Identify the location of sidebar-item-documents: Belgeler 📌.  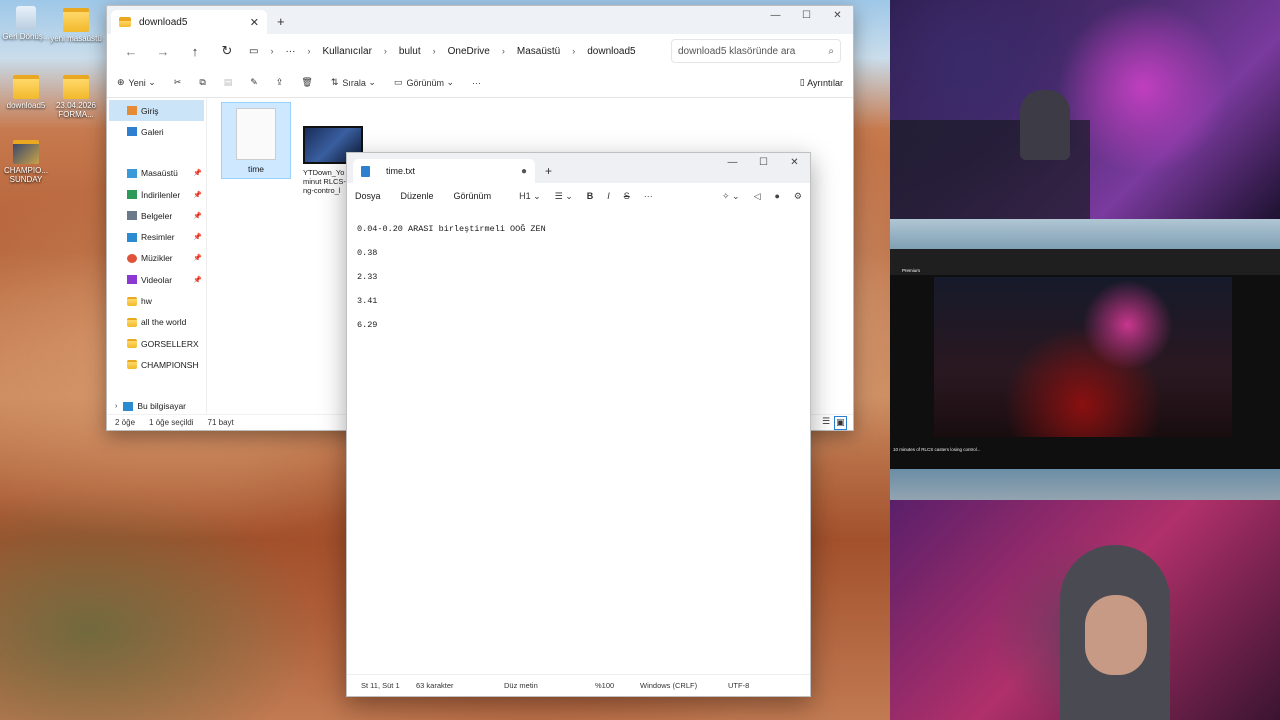
(156, 215).